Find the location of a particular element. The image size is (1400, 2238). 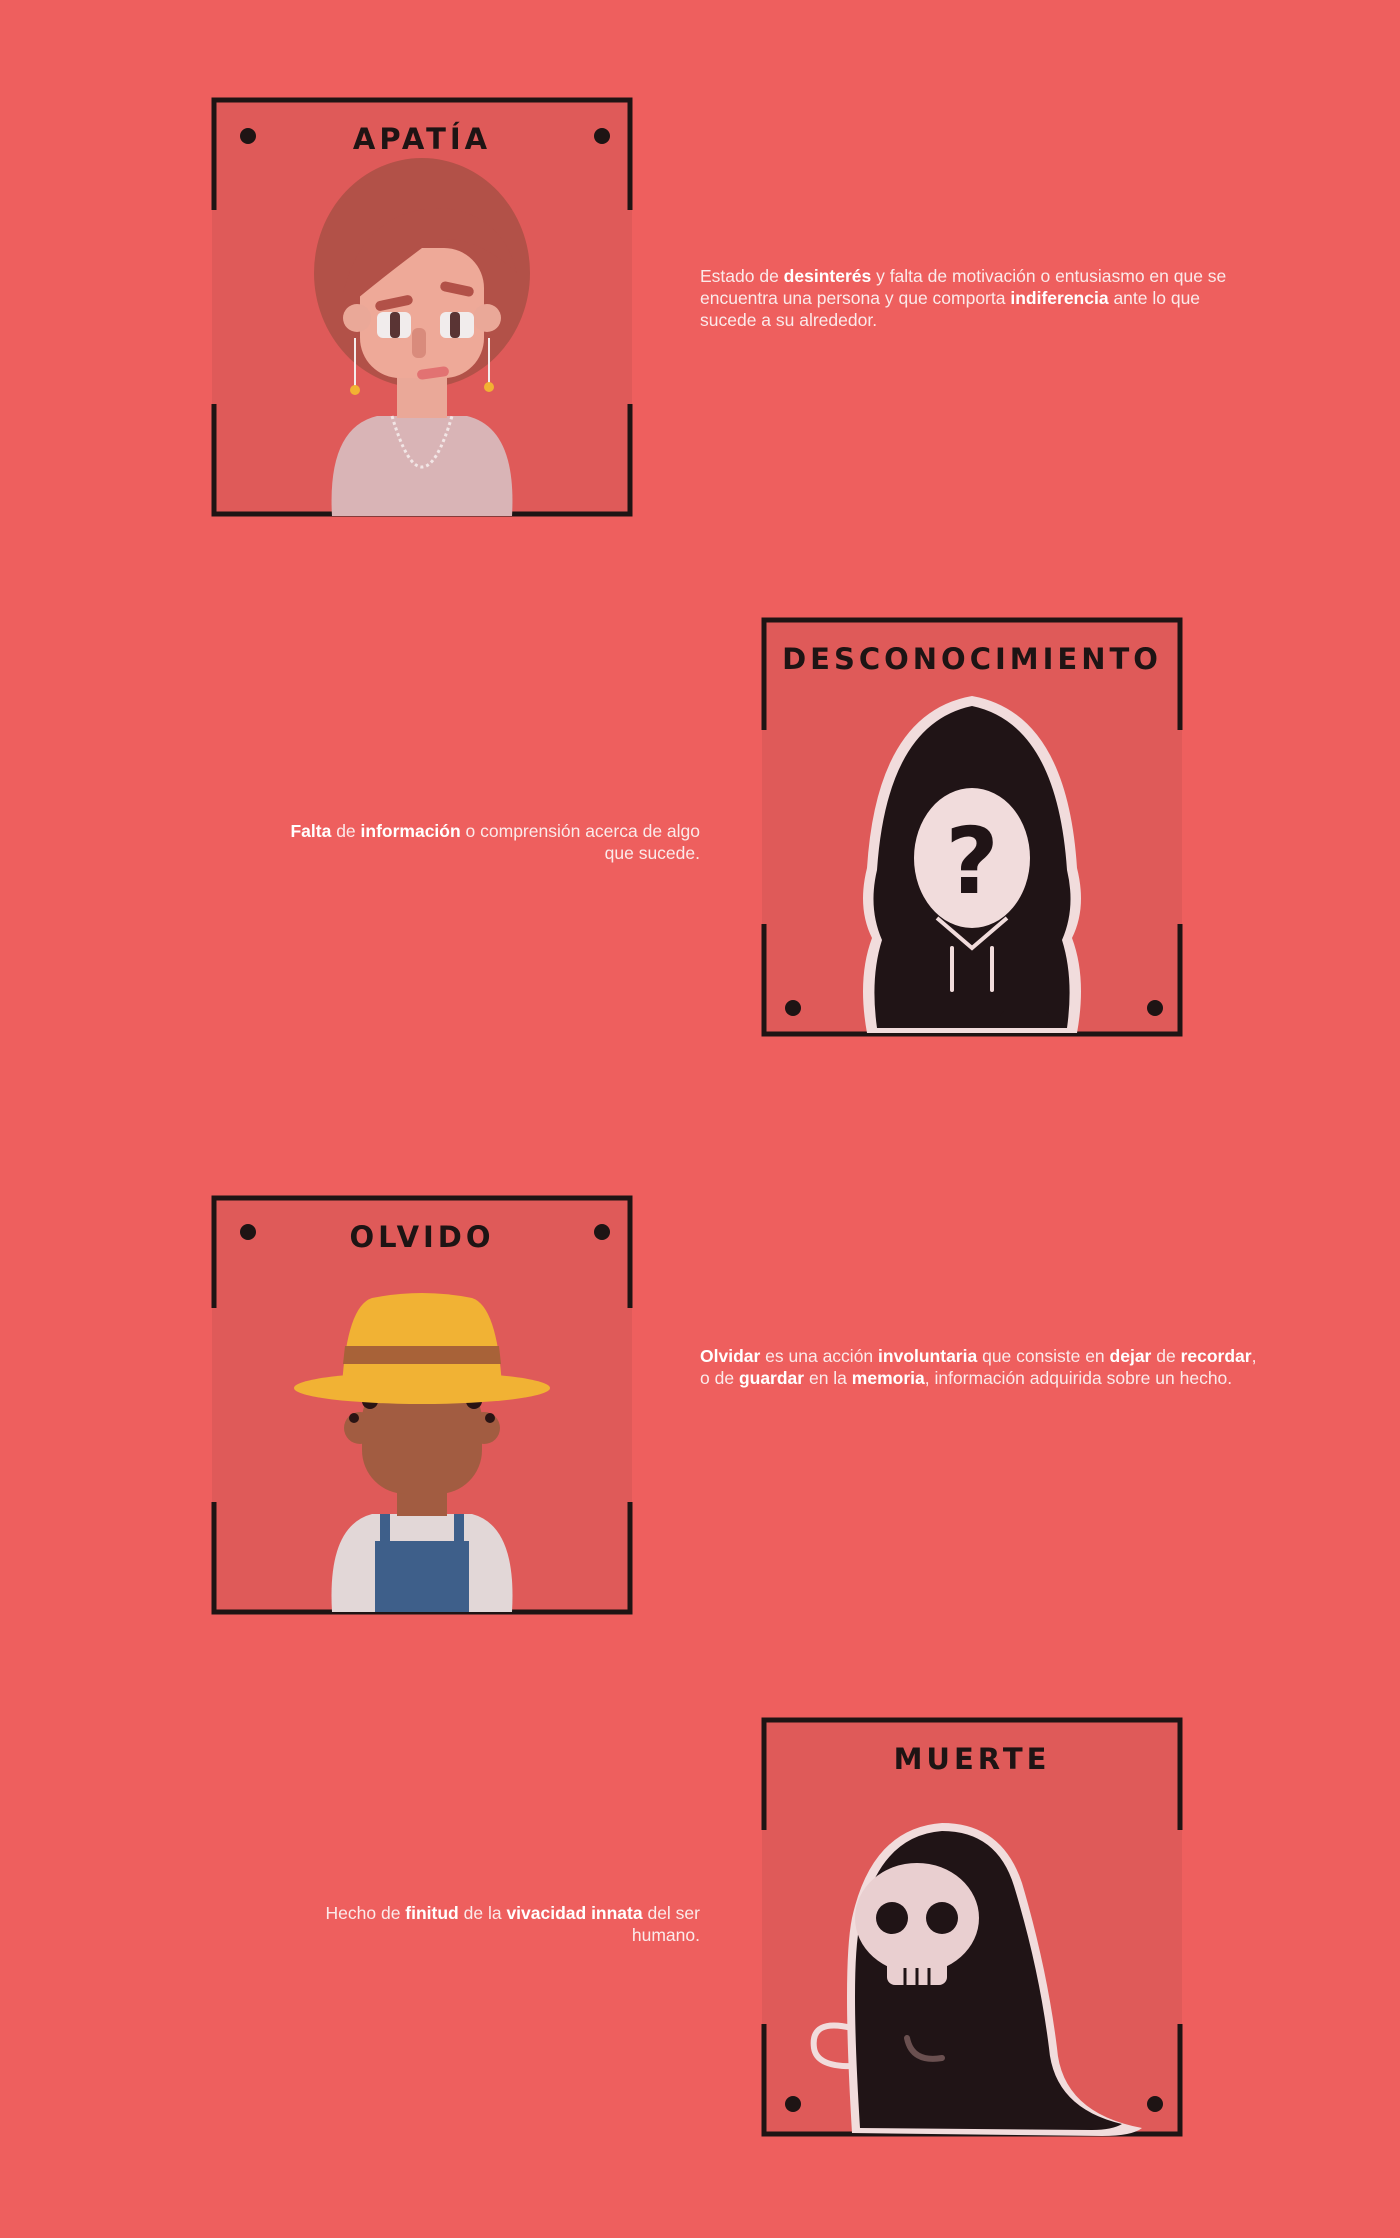

description-emphasis: finitud is located at coordinates (432, 1913).